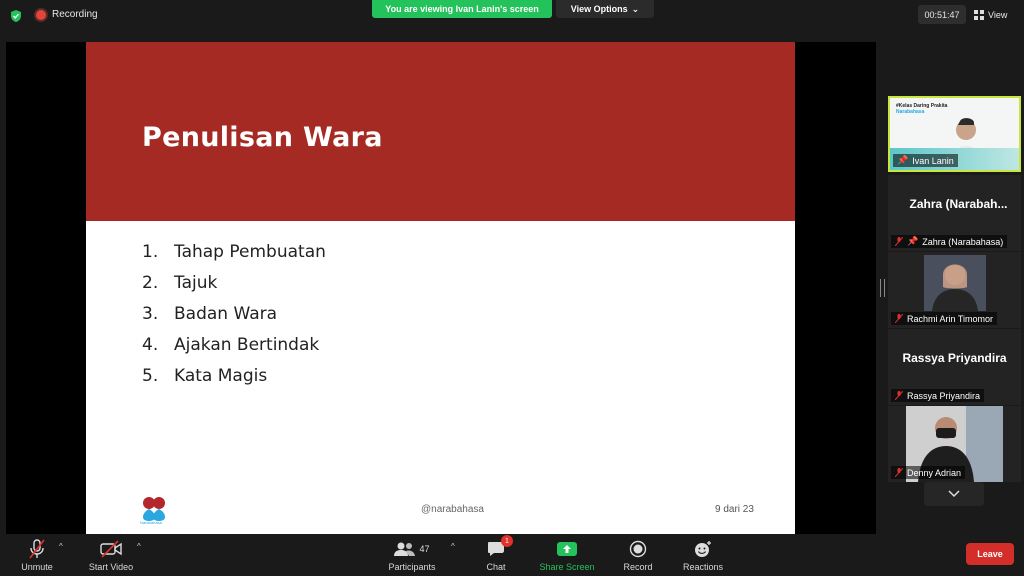 Image resolution: width=1024 pixels, height=576 pixels. I want to click on meeting-toolbar: Unmute ^ Start Video ^ 47 Participants ^, so click(512, 555).